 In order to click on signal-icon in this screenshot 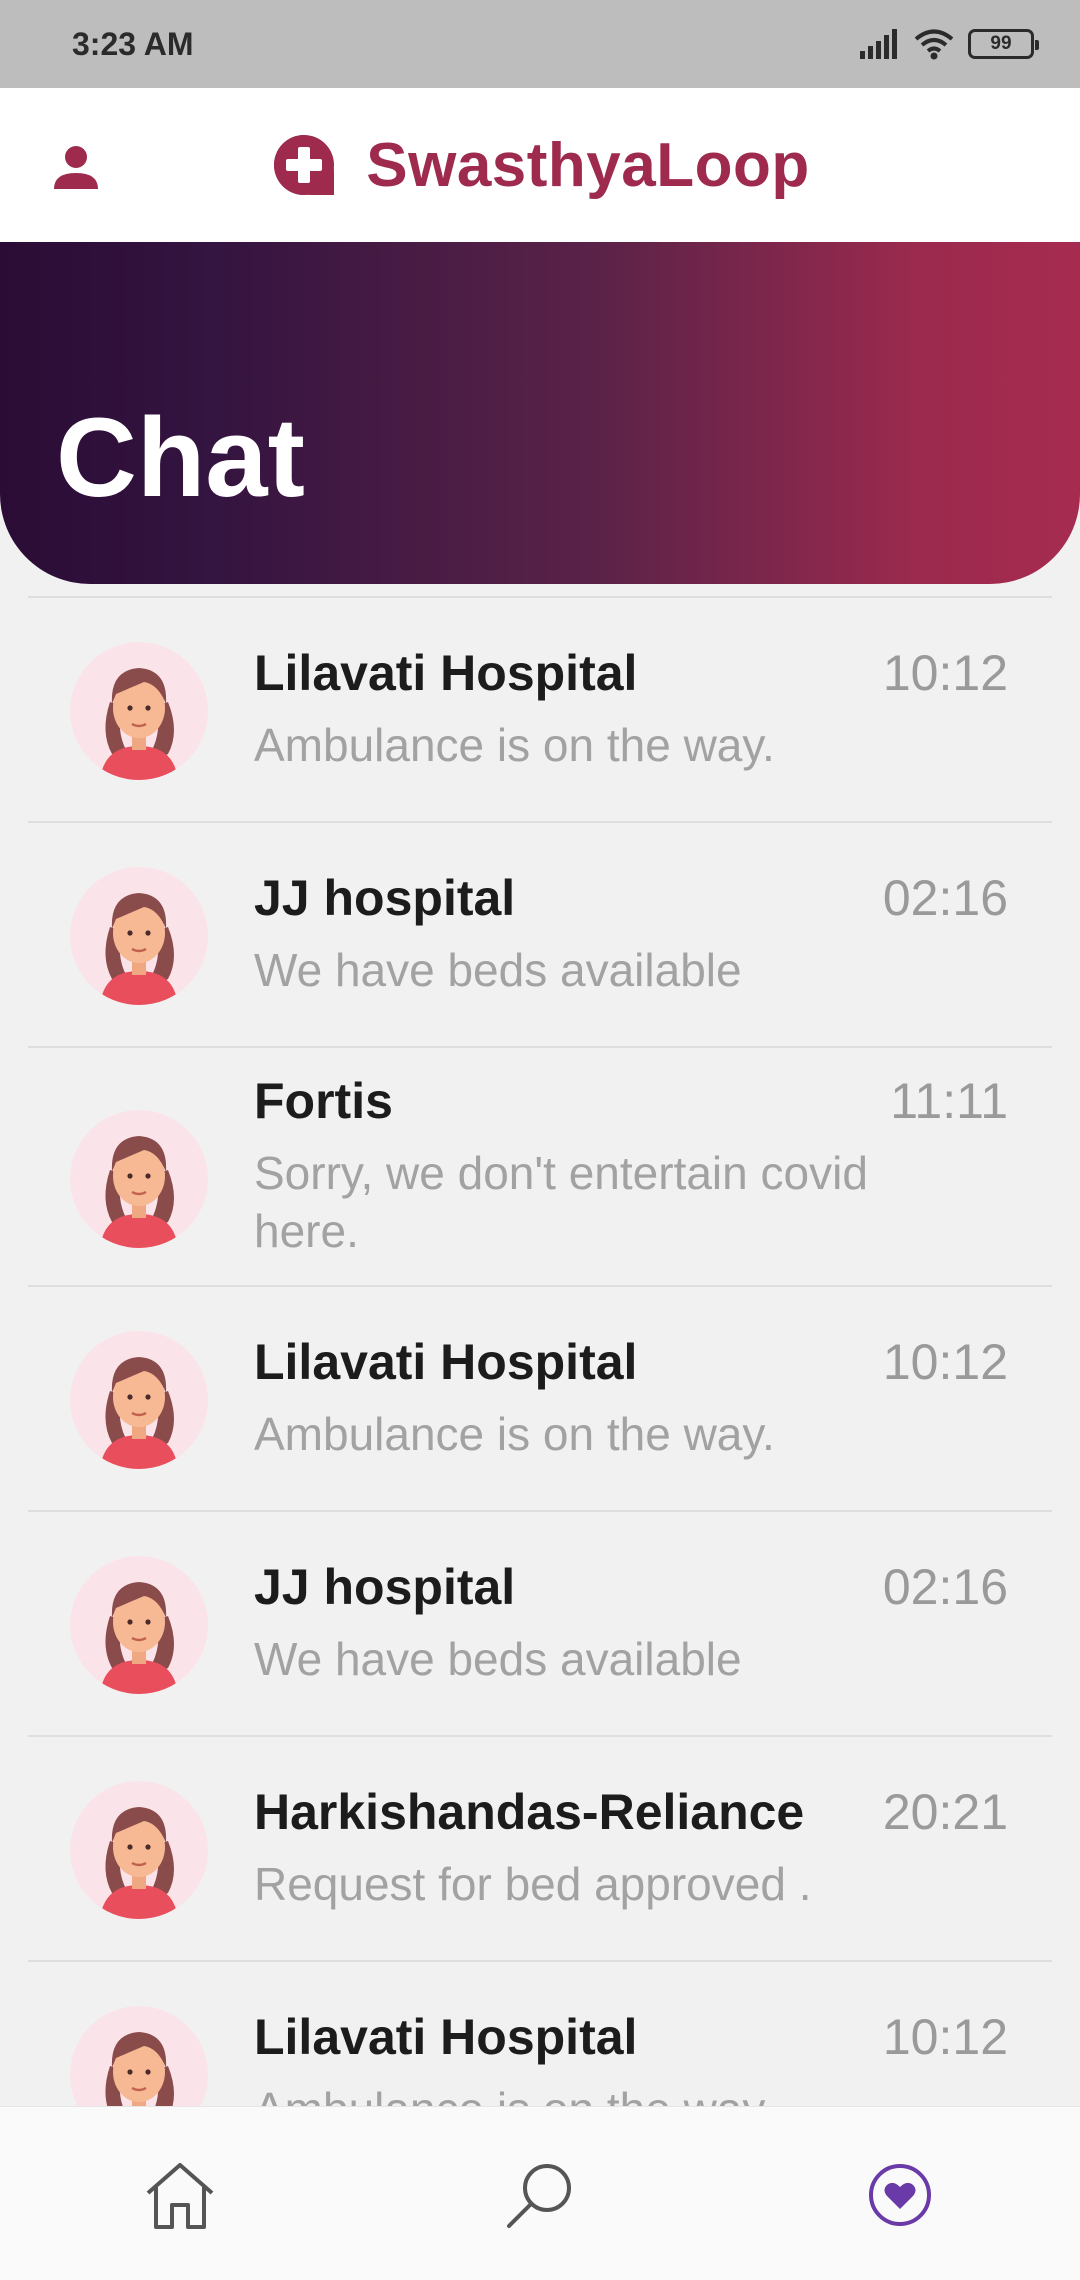, I will do `click(878, 44)`.